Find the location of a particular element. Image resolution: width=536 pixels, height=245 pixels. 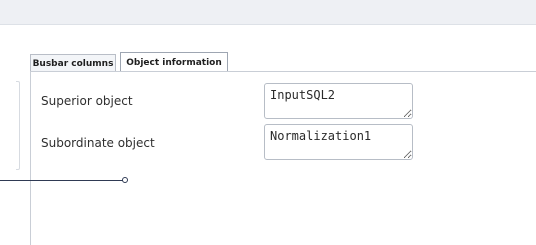

subordinate-object-label: Subordinate object is located at coordinates (98, 143).